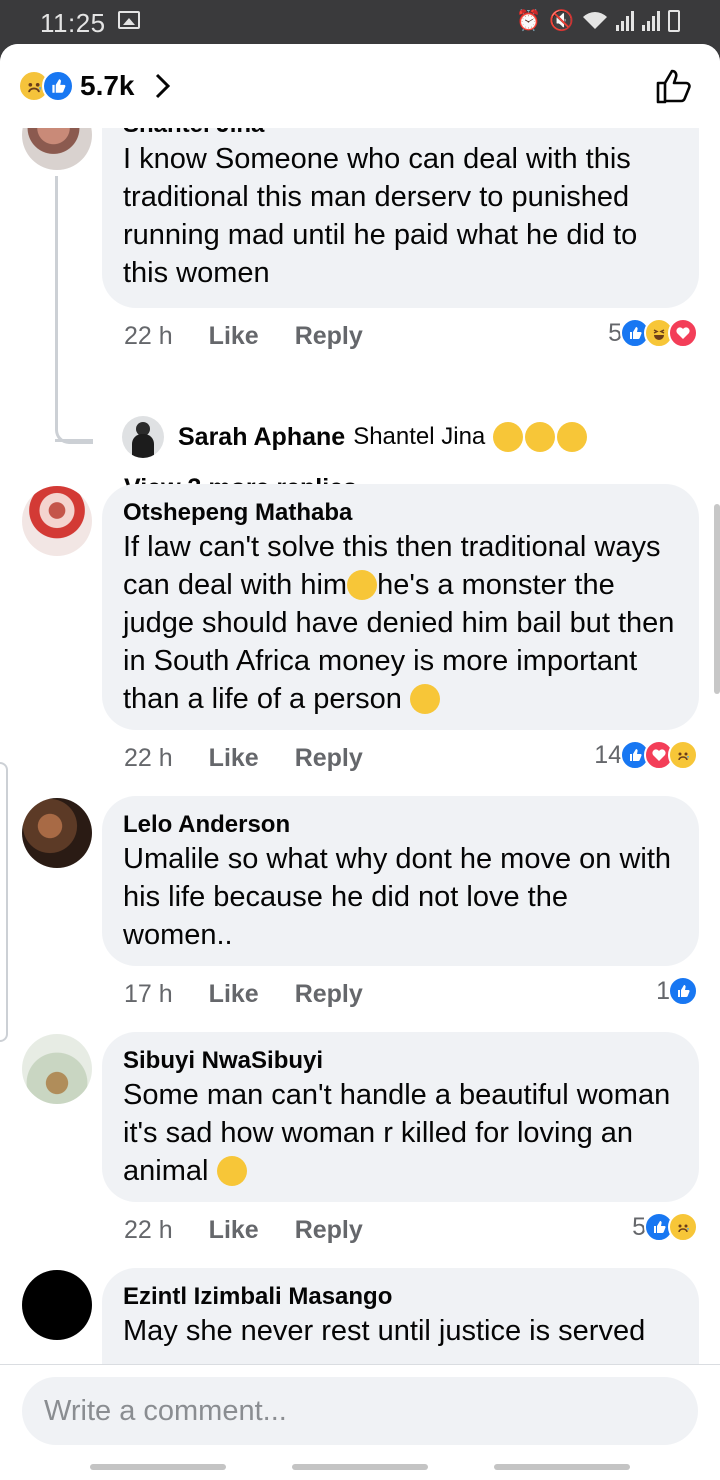 The image size is (720, 1480). Describe the element at coordinates (107, 85) in the screenshot. I see `reaction-total: 5.7k` at that location.